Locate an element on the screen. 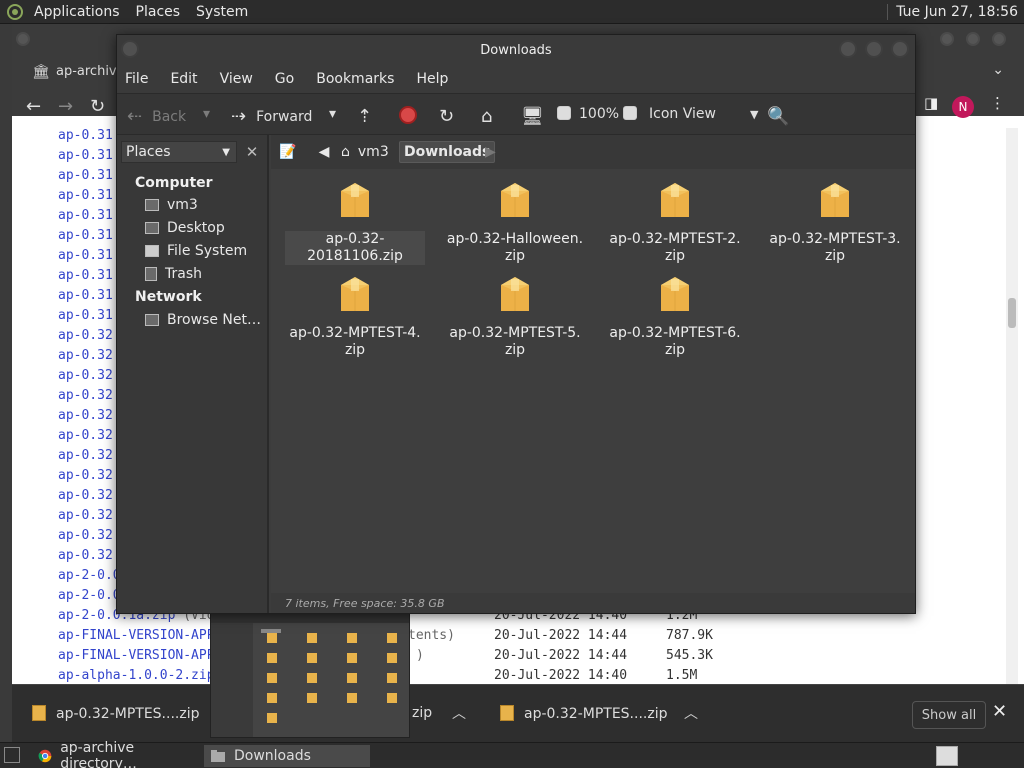 Image resolution: width=1024 pixels, height=768 pixels. tab-search-chevron-icon: ⌄ is located at coordinates (998, 70).